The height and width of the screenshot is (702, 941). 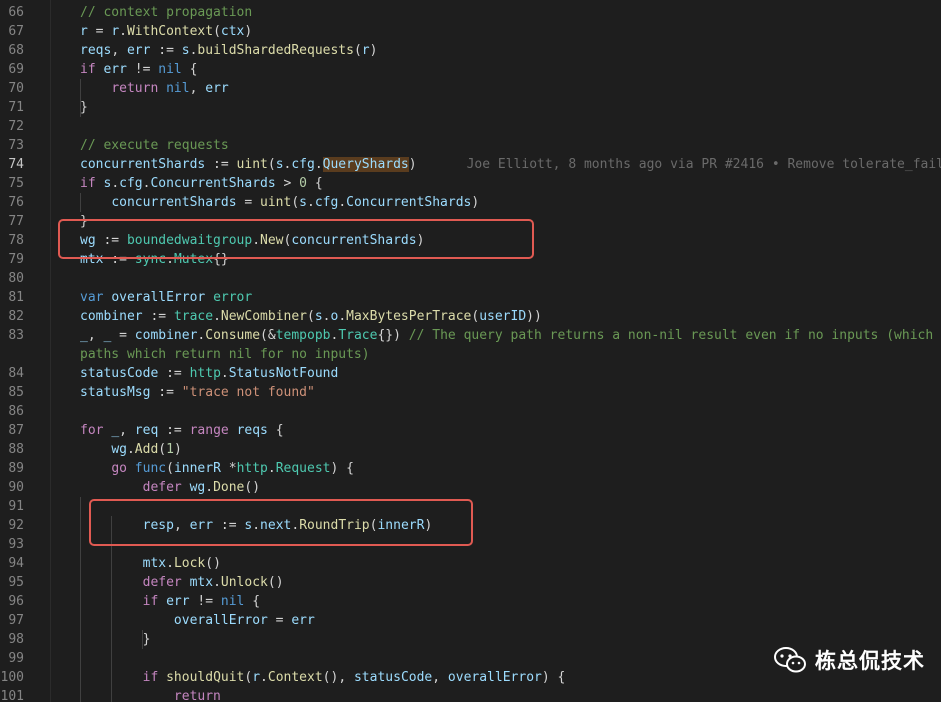 What do you see at coordinates (16, 449) in the screenshot?
I see `line-number: 88` at bounding box center [16, 449].